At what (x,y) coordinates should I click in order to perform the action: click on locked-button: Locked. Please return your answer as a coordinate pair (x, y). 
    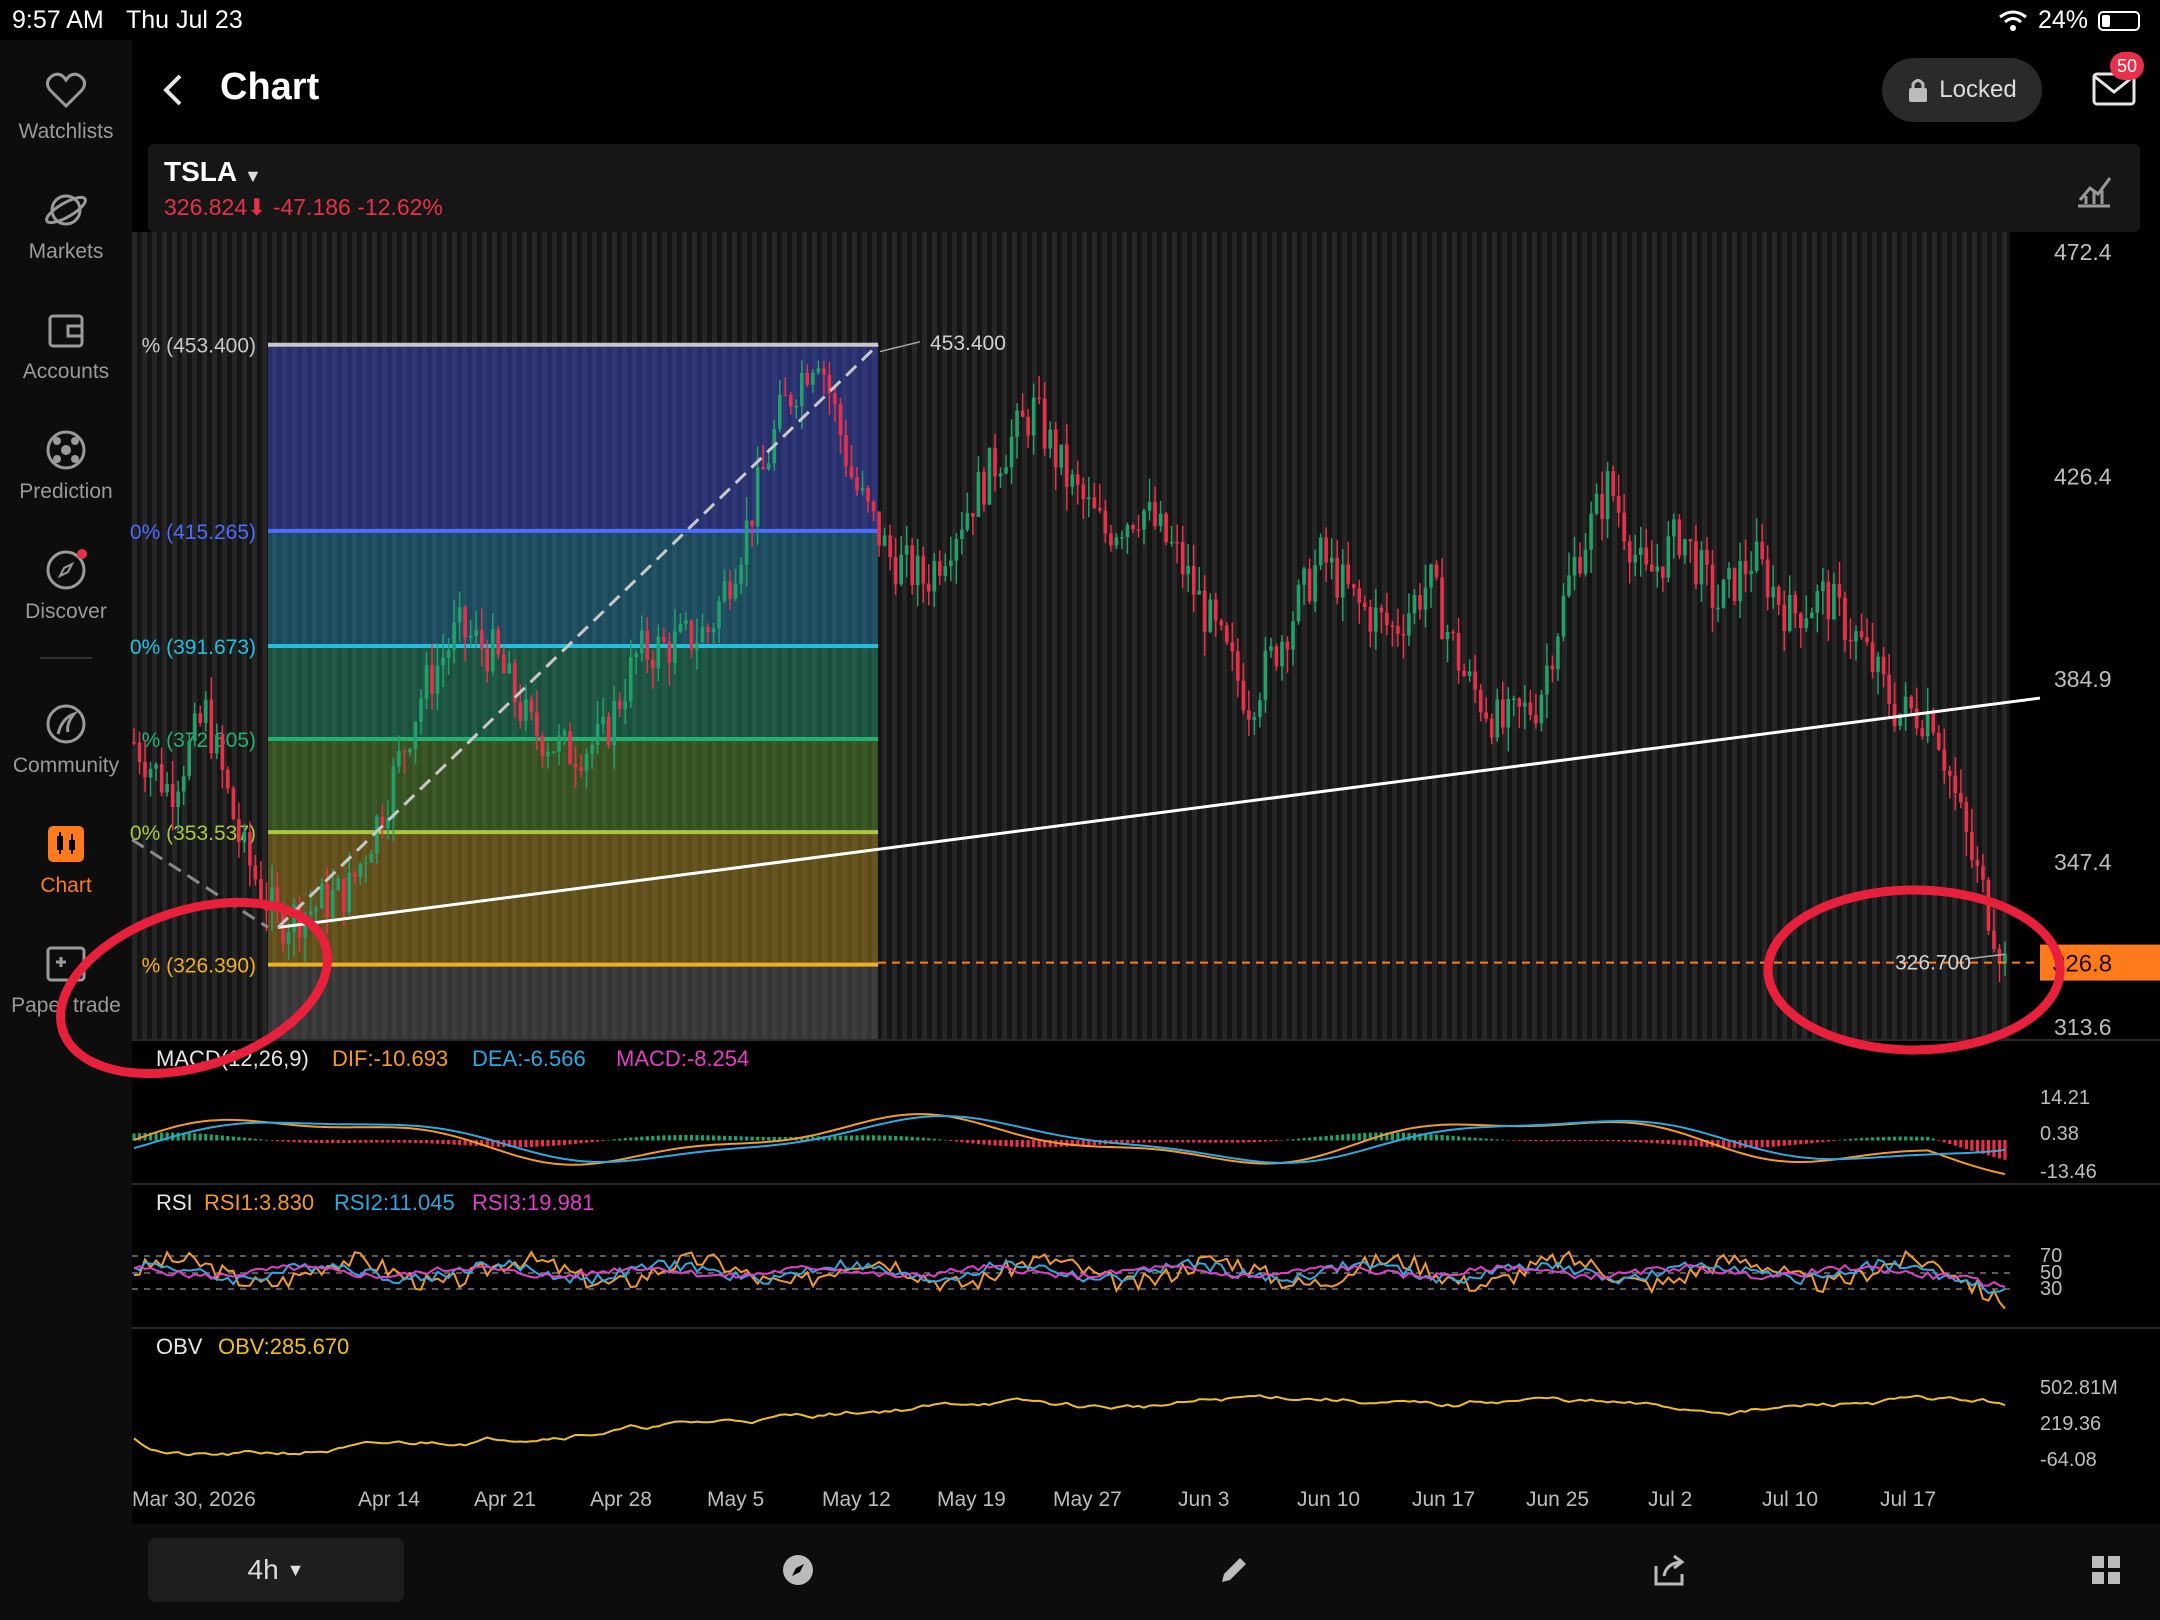
    Looking at the image, I should click on (1962, 90).